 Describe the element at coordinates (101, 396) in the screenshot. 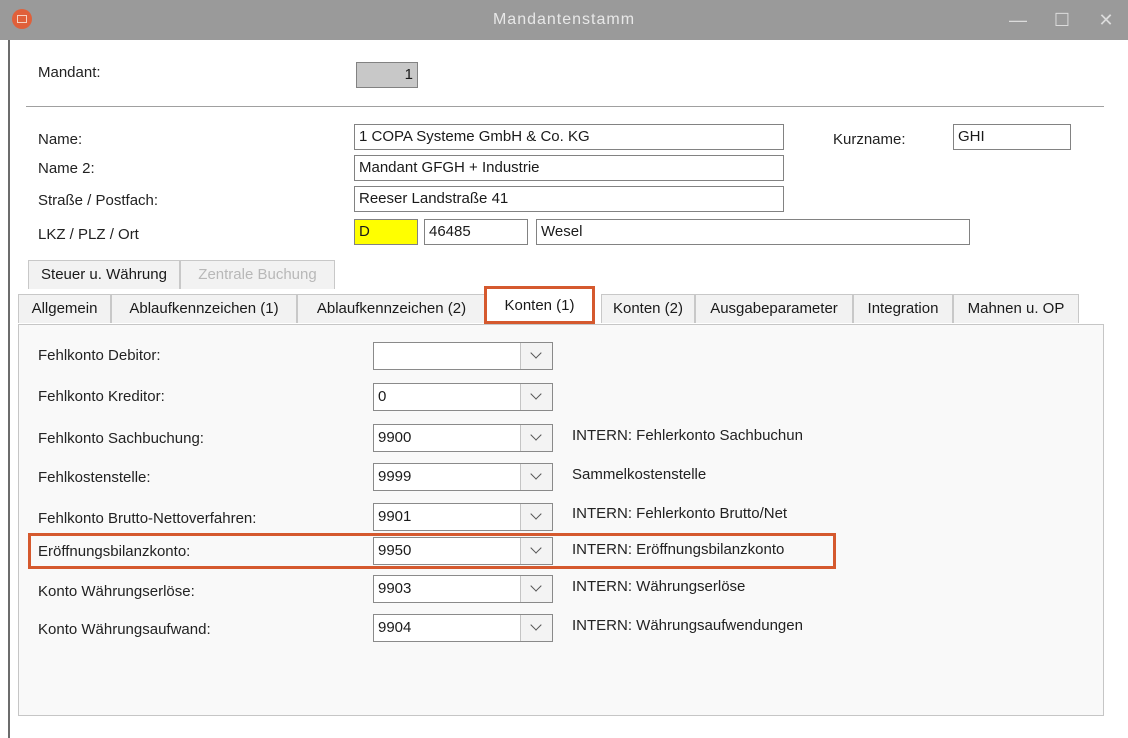

I see `konto-row-label: Fehlkonto Kreditor:` at that location.